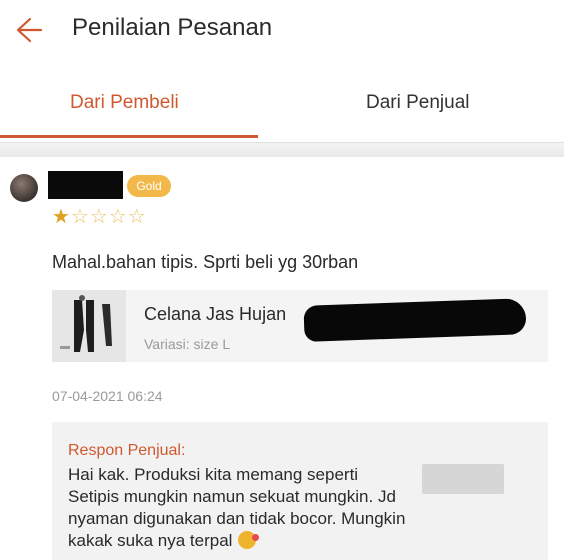 The height and width of the screenshot is (560, 564). What do you see at coordinates (249, 540) in the screenshot?
I see `kiss-emoji-icon` at bounding box center [249, 540].